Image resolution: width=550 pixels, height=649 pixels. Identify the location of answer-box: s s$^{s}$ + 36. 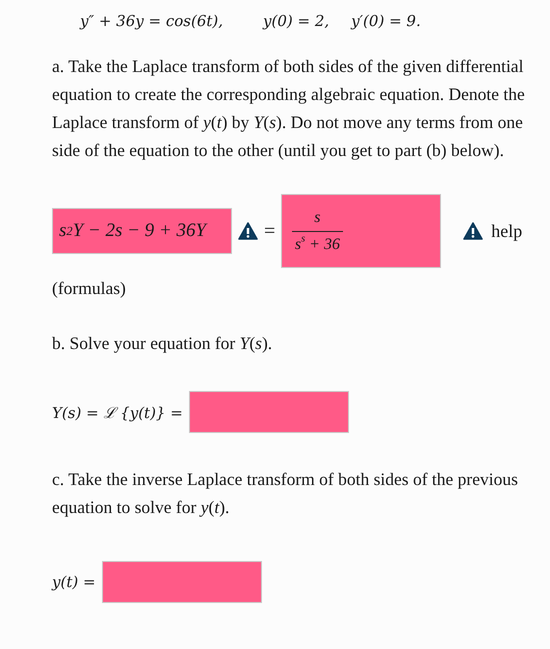
(361, 231).